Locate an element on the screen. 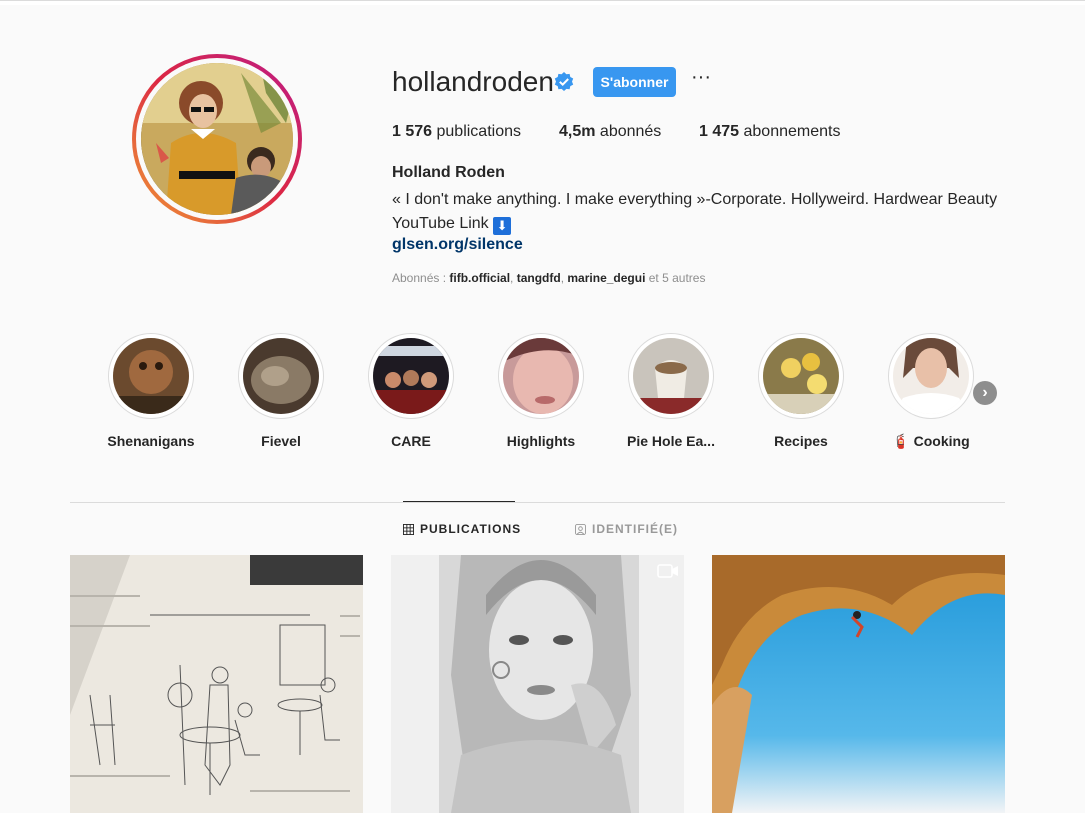  highlight-label: Highlights is located at coordinates (541, 441).